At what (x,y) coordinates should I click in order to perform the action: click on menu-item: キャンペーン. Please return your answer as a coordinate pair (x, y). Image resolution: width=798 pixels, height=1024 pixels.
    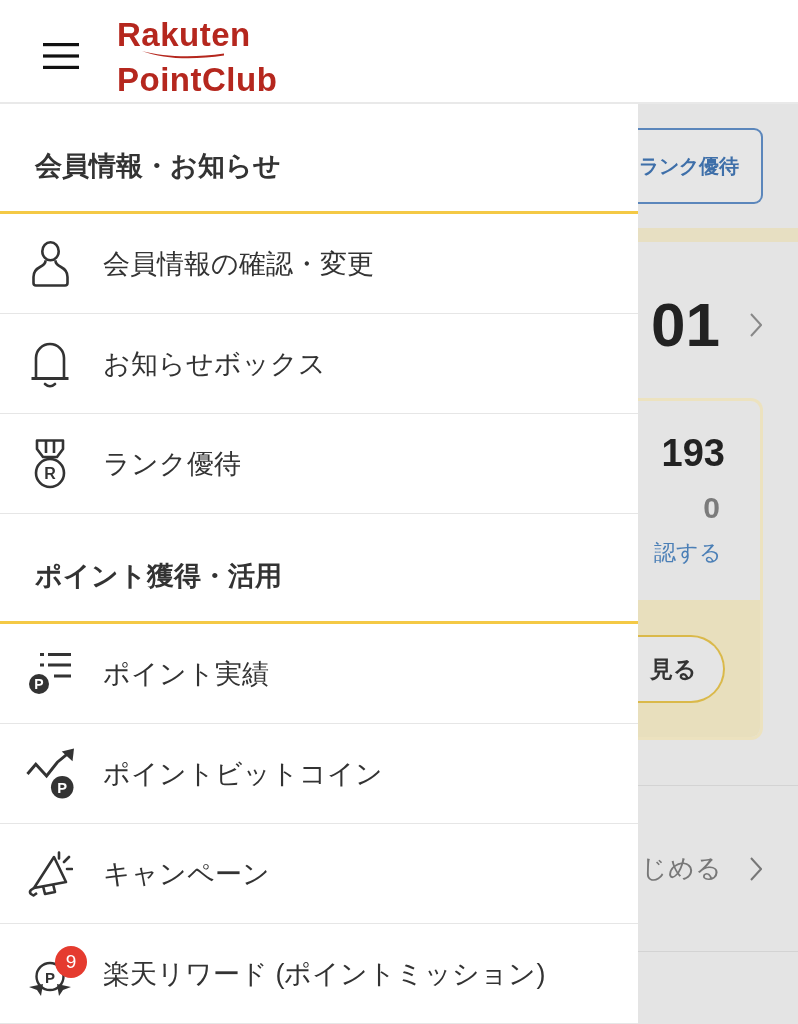
    Looking at the image, I should click on (319, 874).